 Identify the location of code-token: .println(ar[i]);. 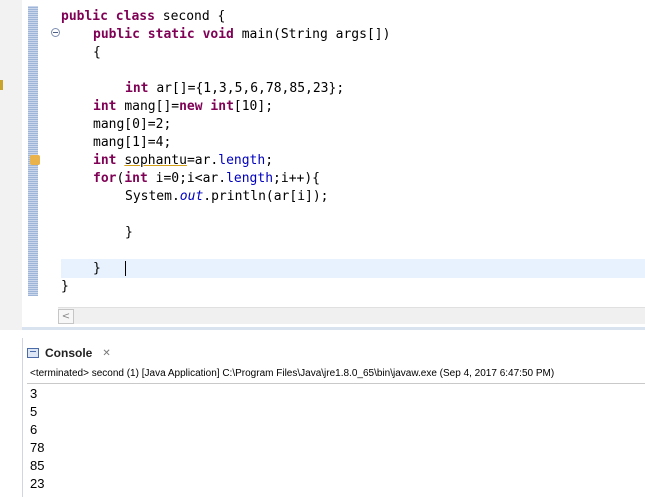
(266, 196).